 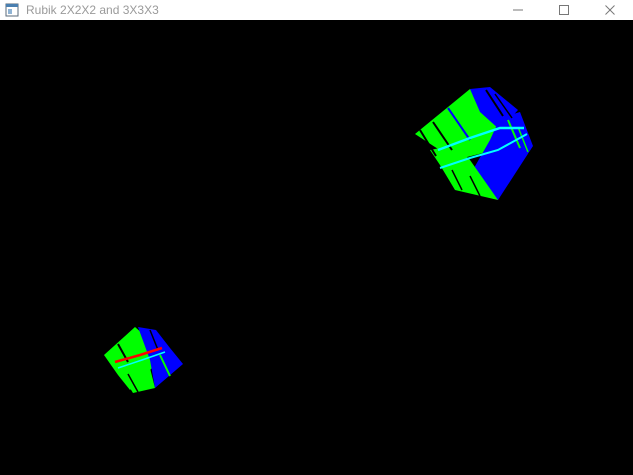 What do you see at coordinates (474, 143) in the screenshot?
I see `cube-3x3x3` at bounding box center [474, 143].